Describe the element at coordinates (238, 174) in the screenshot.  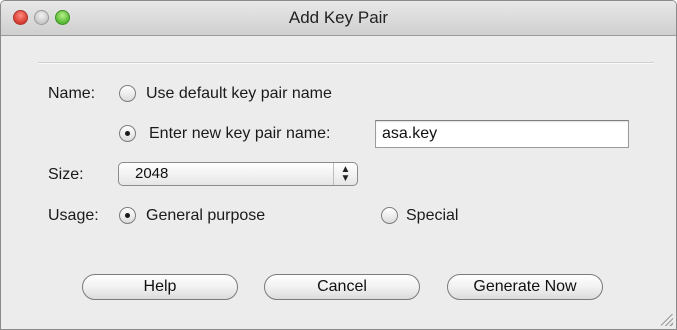
I see `size-select: 2048` at that location.